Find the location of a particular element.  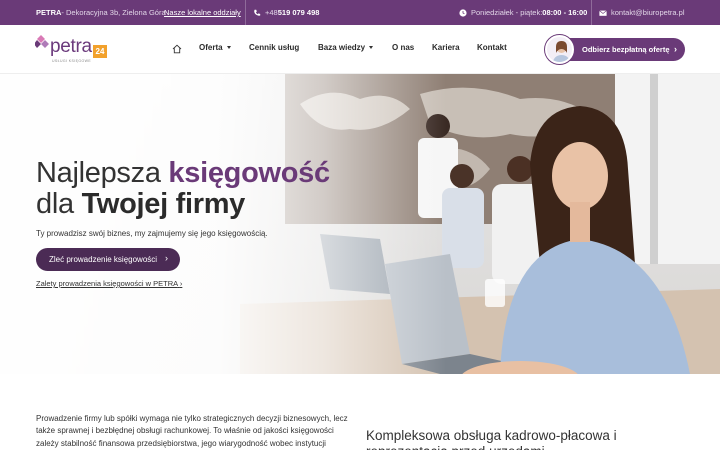

hours-value: 08:00 - 16:00 is located at coordinates (565, 12).